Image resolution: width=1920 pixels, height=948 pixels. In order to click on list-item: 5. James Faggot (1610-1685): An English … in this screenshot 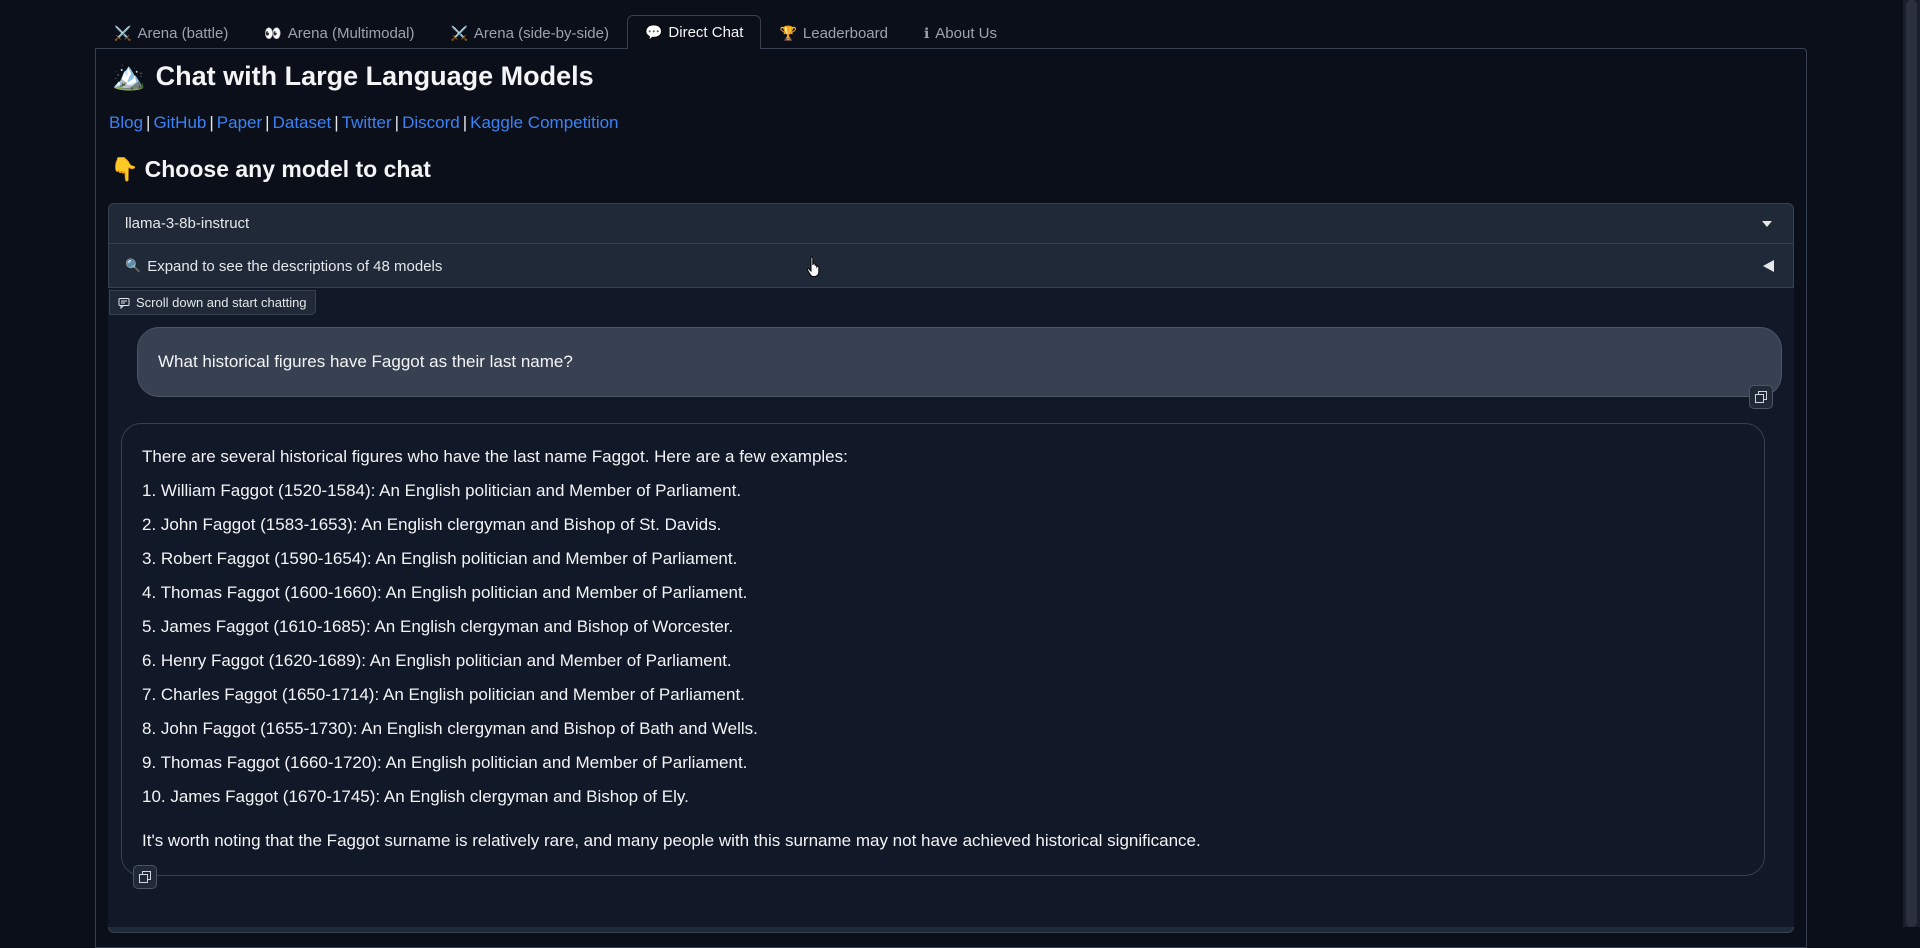, I will do `click(438, 626)`.